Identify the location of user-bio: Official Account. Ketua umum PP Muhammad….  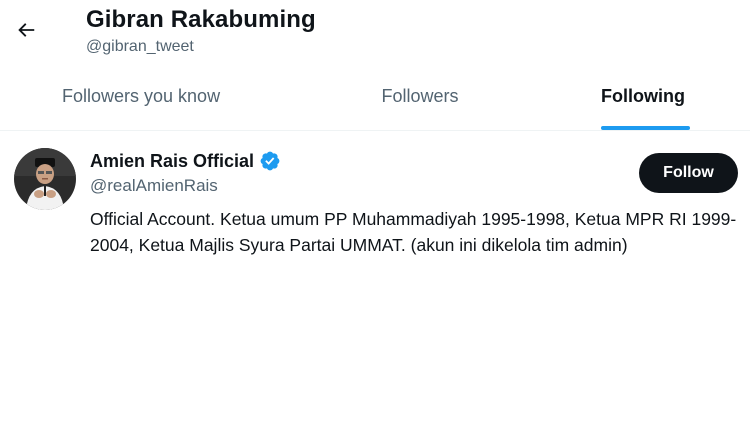
(413, 232).